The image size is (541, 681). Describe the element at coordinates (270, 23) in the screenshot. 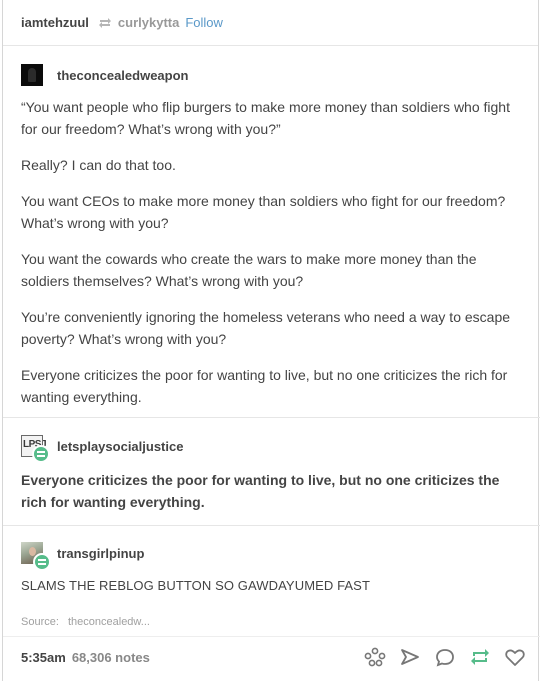

I see `post-header: iamtehzuul curlykytta Follow` at that location.